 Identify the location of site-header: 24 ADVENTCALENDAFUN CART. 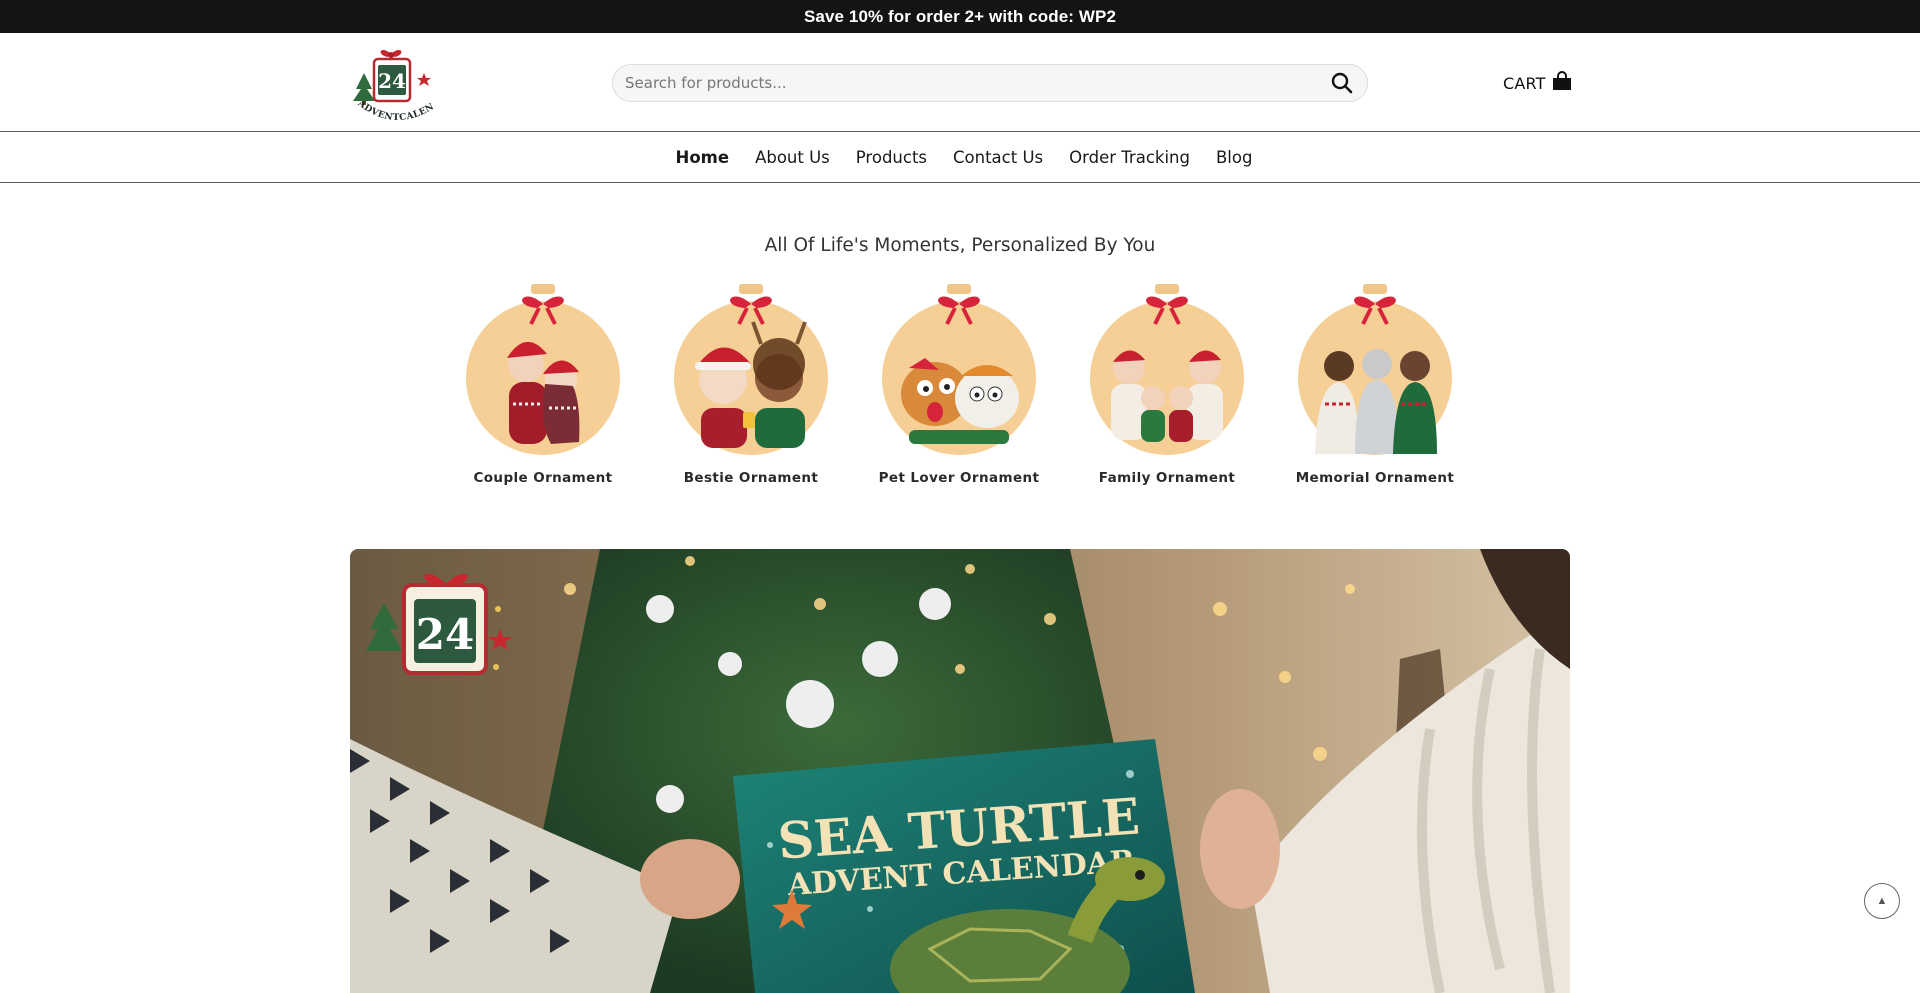
(960, 82).